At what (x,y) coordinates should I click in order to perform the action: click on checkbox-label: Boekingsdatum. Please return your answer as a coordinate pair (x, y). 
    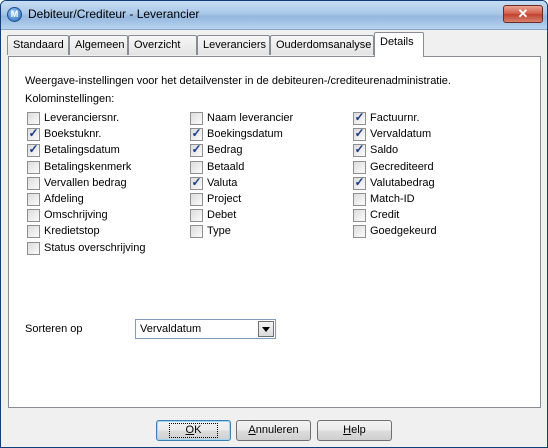
    Looking at the image, I should click on (245, 134).